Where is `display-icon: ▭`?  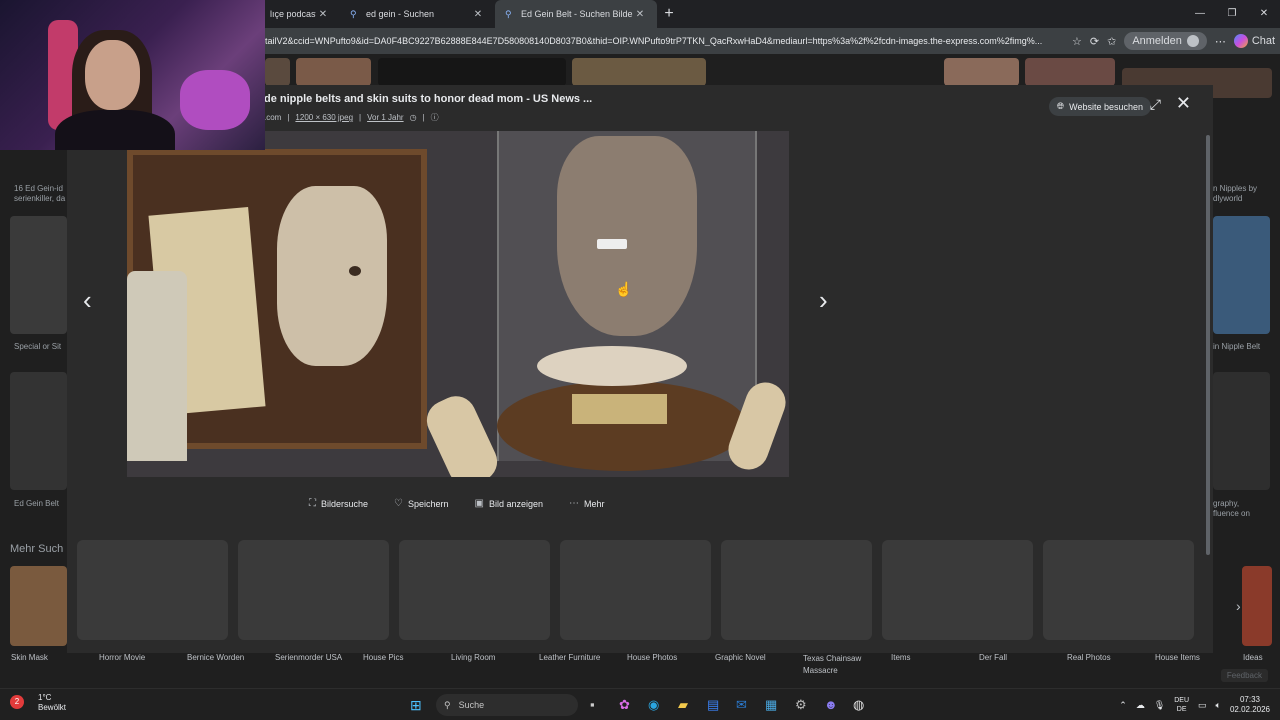 display-icon: ▭ is located at coordinates (1202, 705).